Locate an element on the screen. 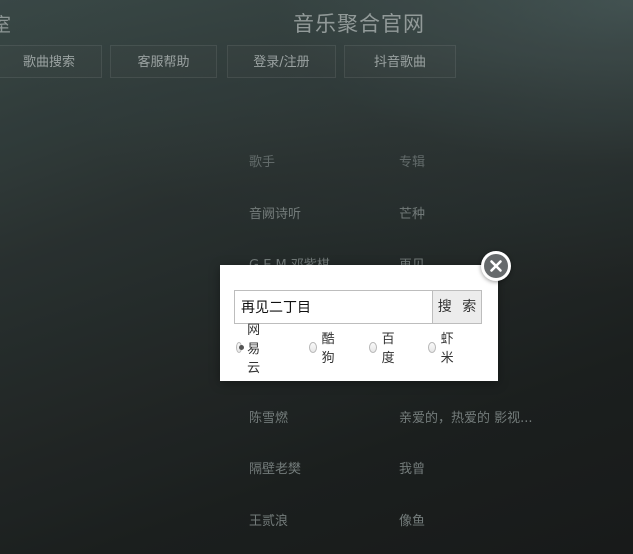 This screenshot has width=633, height=554. radio-xiami: 虾米 is located at coordinates (442, 349).